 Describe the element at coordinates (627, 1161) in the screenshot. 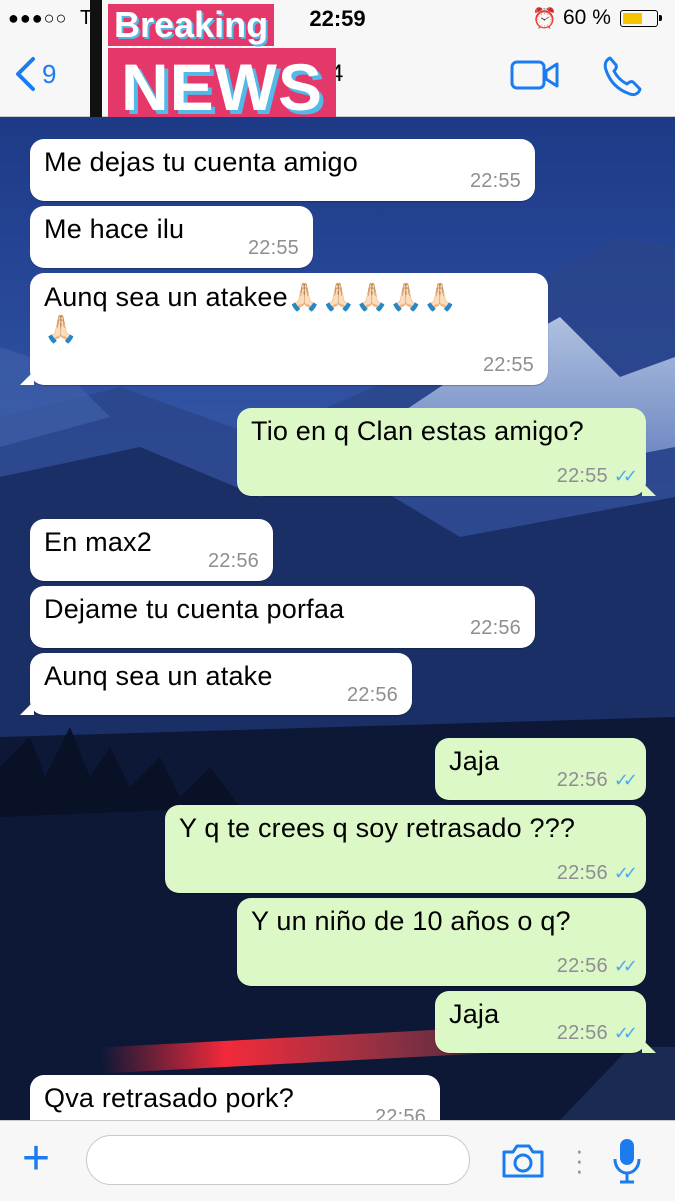

I see `microphone-icon` at that location.